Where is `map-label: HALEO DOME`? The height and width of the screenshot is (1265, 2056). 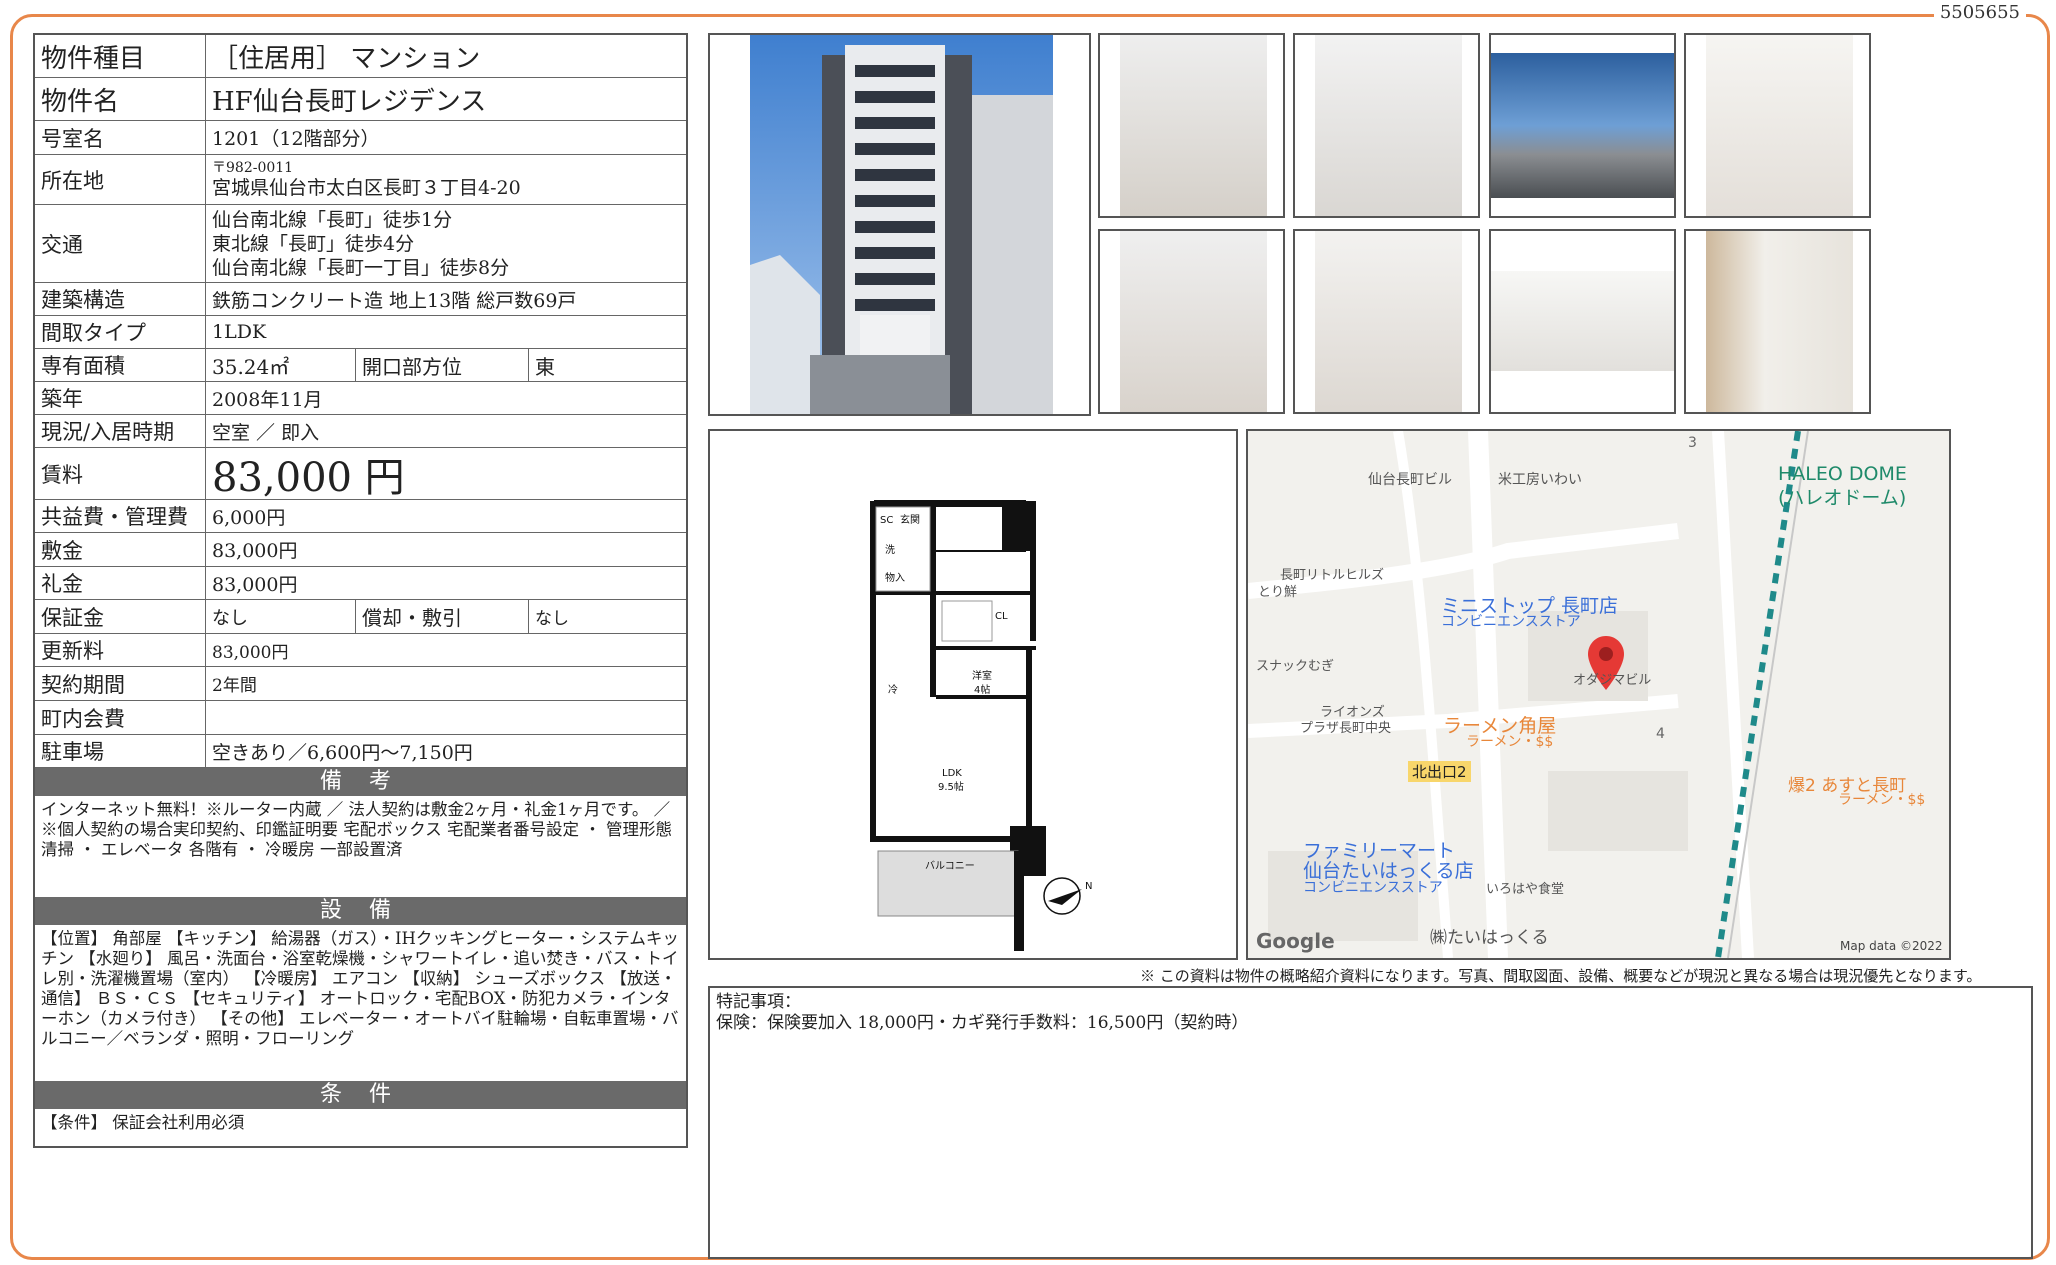
map-label: HALEO DOME is located at coordinates (1842, 474).